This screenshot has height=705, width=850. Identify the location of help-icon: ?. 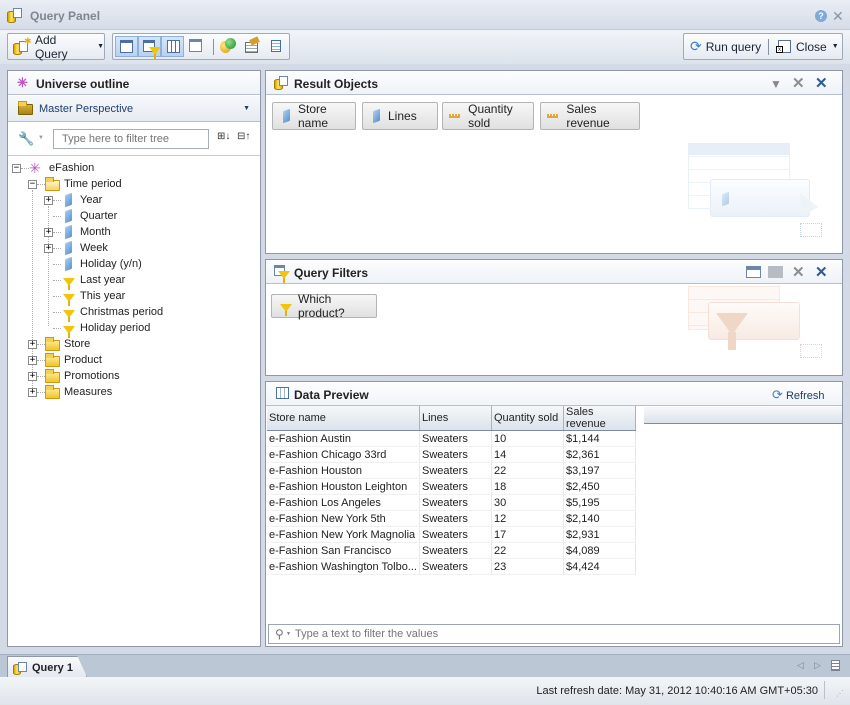
(821, 16).